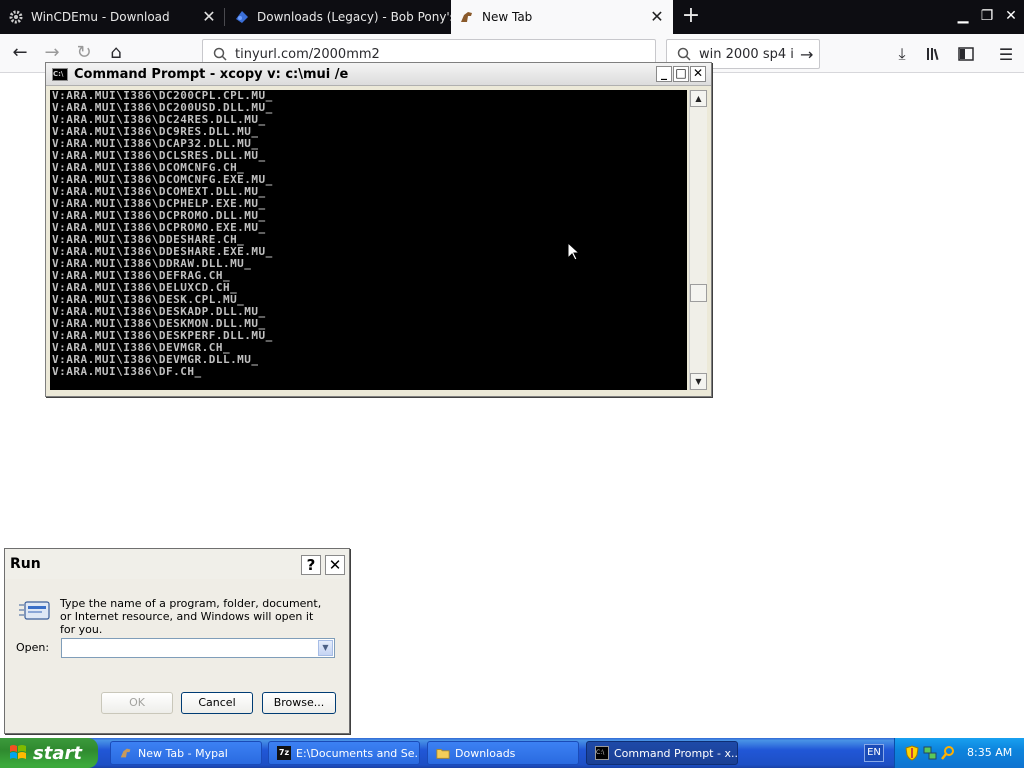  What do you see at coordinates (966, 54) in the screenshot?
I see `sidebar-icon` at bounding box center [966, 54].